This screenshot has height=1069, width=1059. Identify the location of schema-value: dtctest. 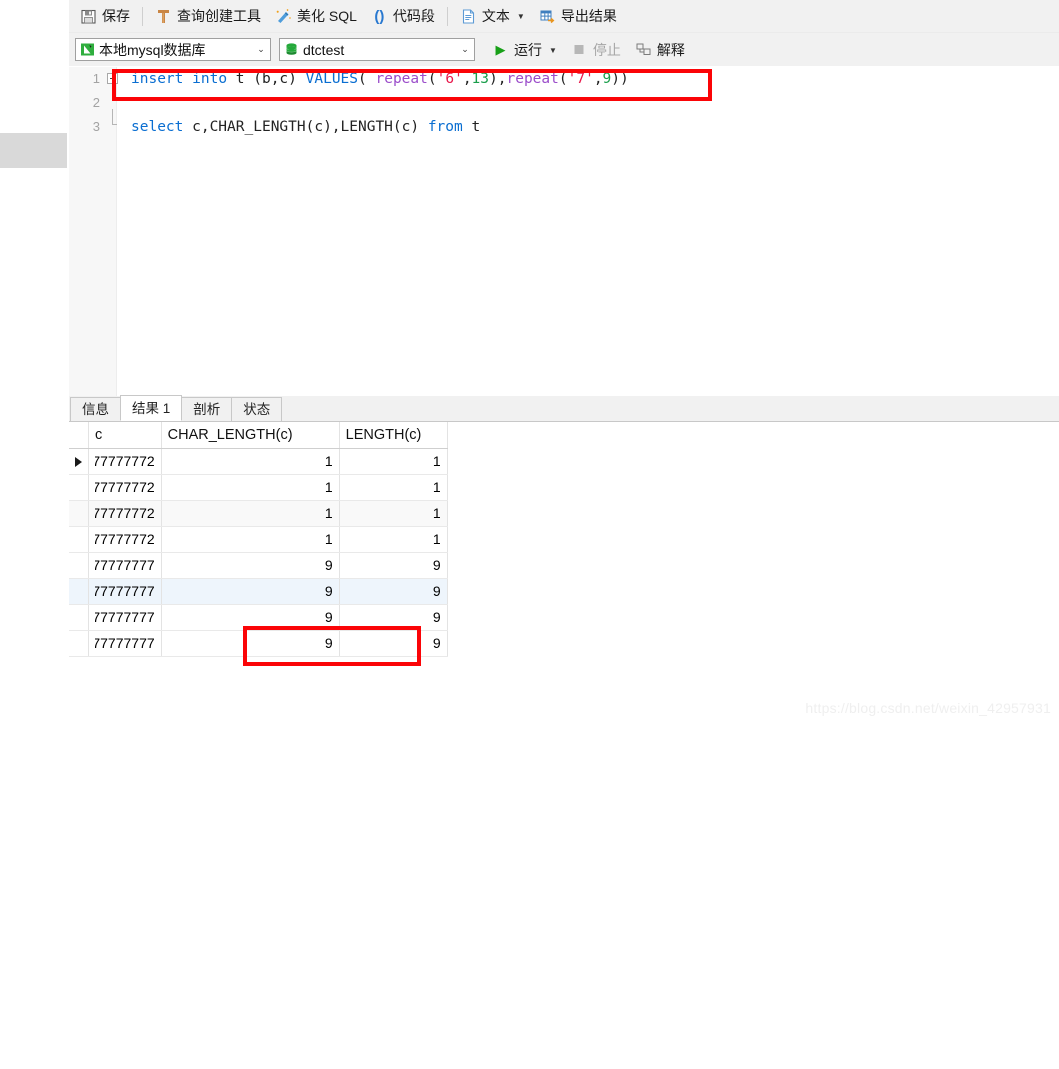
(324, 49).